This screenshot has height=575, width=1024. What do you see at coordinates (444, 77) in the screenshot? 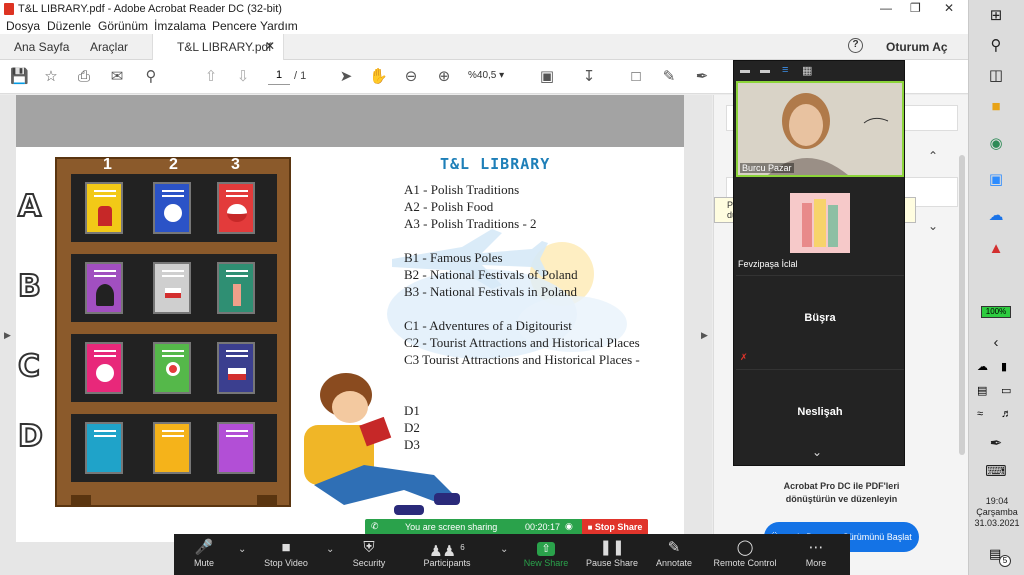
I see `zoom-in-icon: ⊕` at bounding box center [444, 77].